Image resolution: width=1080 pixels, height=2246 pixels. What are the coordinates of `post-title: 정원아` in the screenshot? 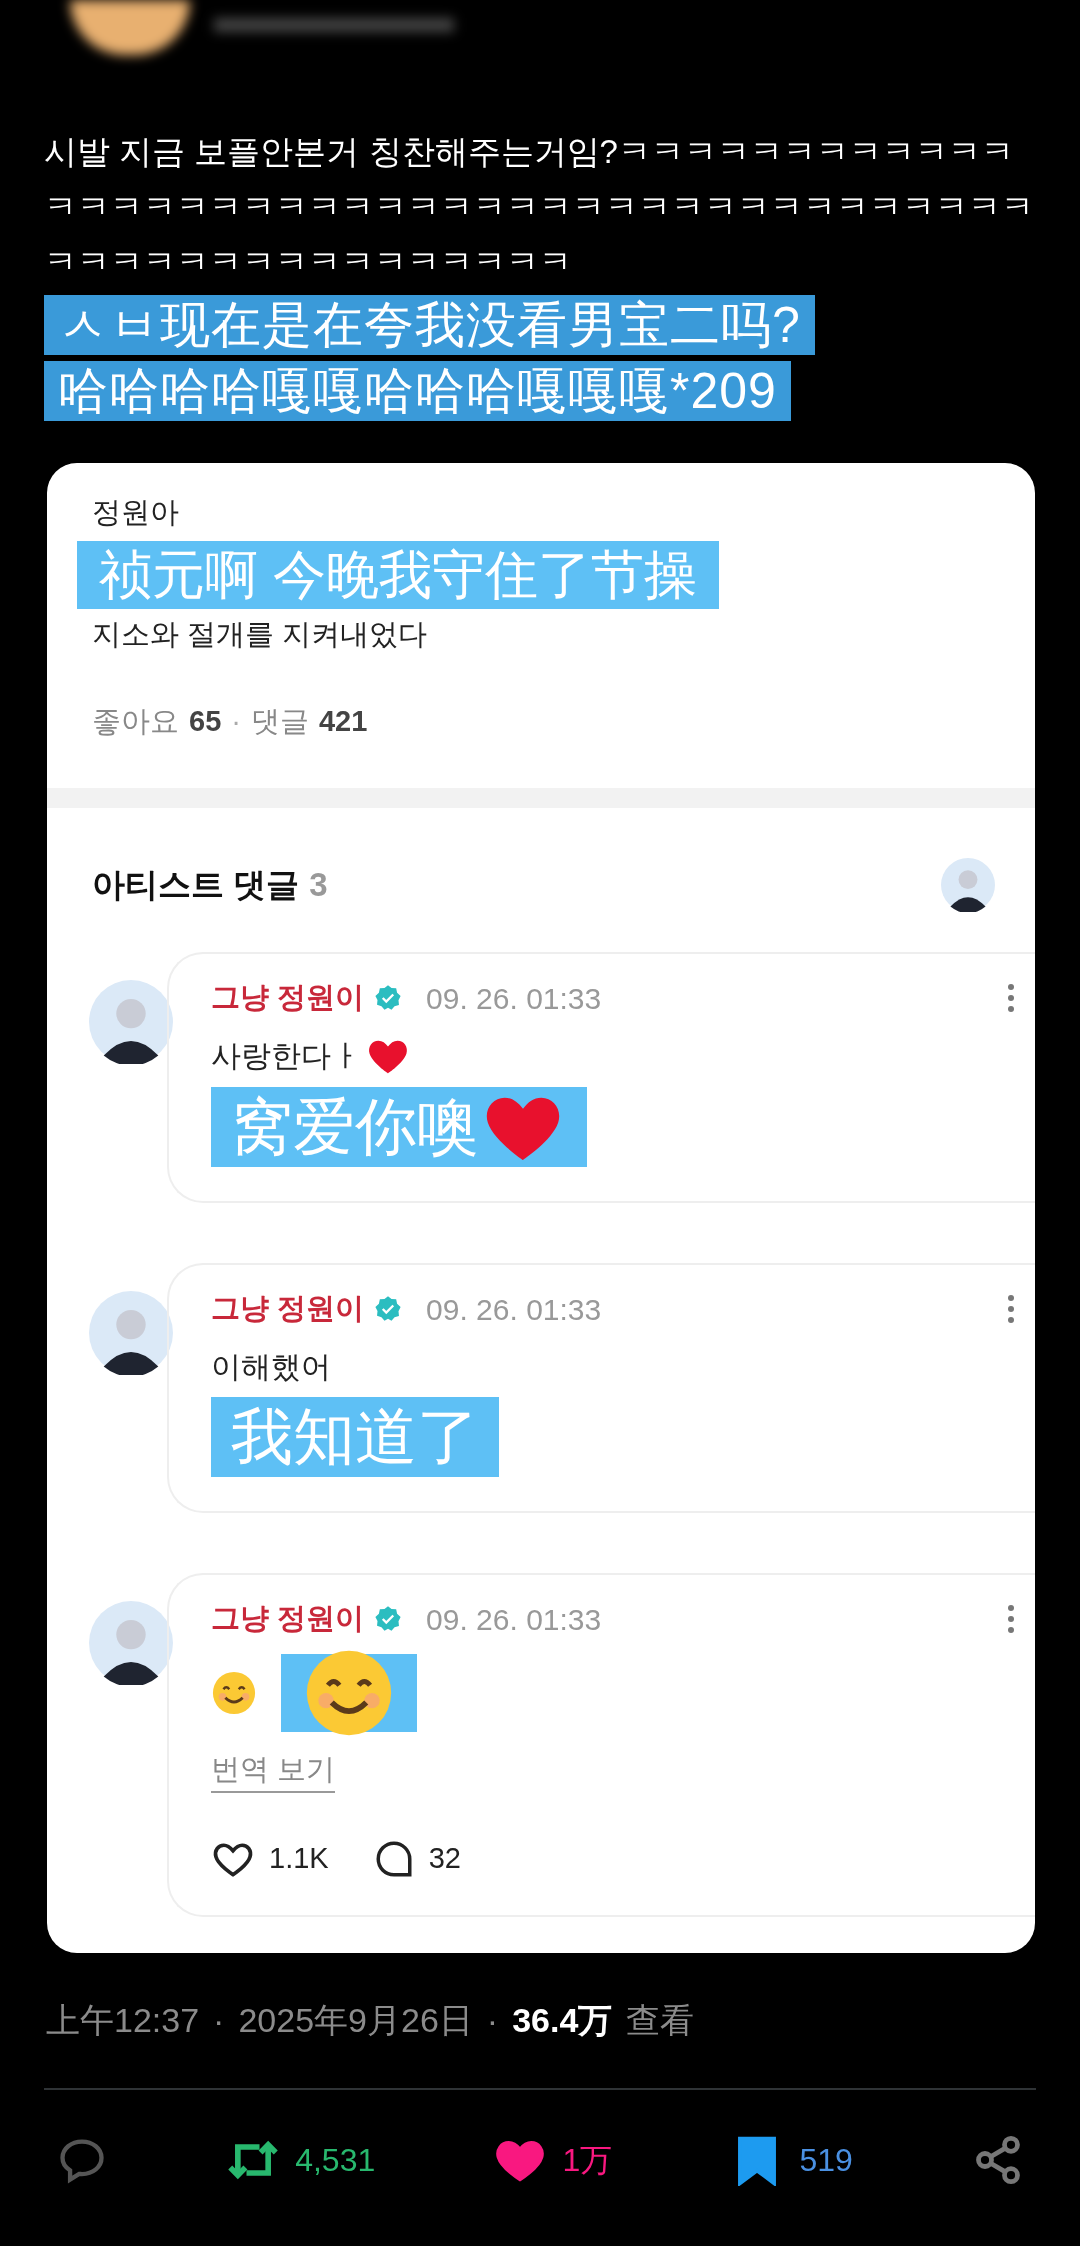 It's located at (136, 512).